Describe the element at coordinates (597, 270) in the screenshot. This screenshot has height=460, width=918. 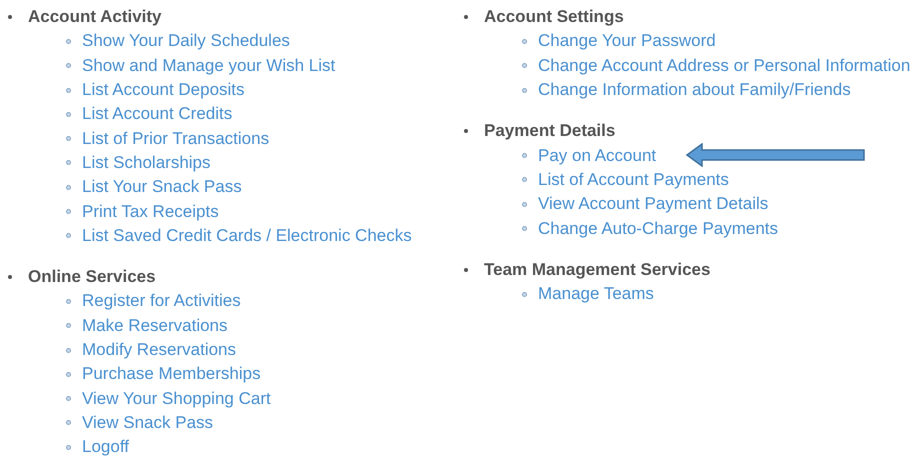
I see `section-heading: Team Management Services` at that location.